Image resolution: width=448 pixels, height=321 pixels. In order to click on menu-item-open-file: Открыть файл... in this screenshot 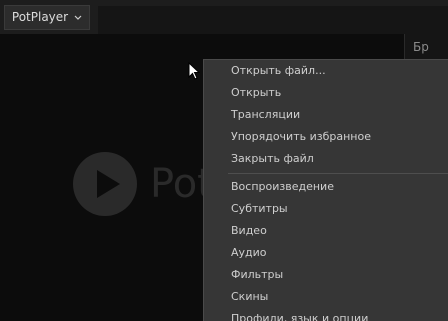, I will do `click(278, 71)`.